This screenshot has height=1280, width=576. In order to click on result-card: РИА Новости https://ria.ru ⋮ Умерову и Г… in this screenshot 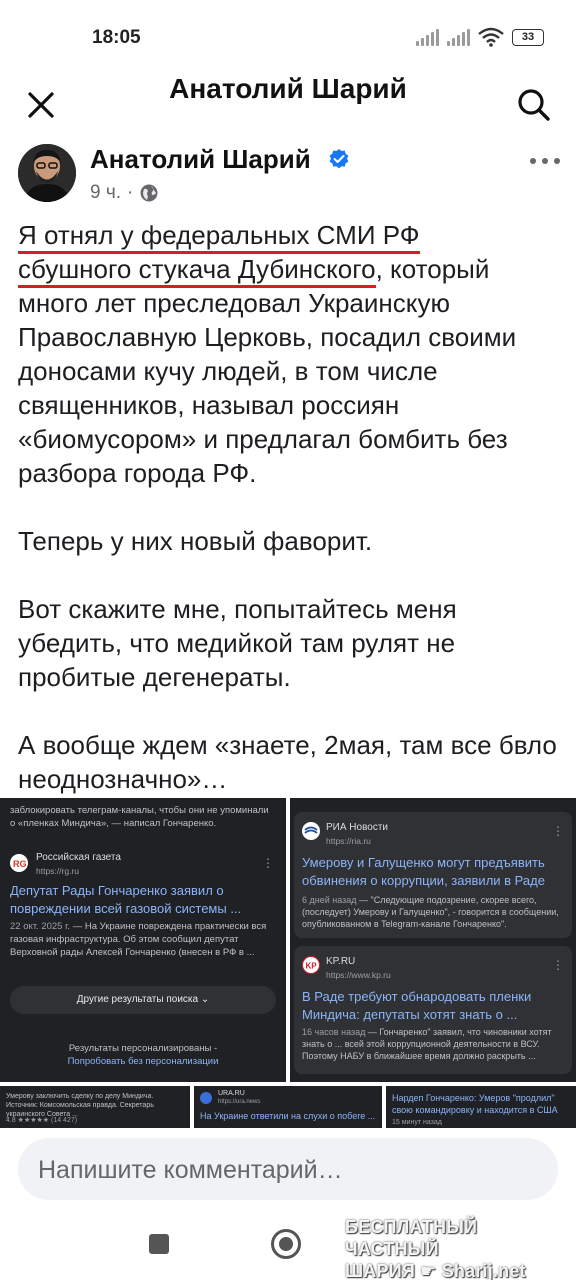, I will do `click(433, 875)`.